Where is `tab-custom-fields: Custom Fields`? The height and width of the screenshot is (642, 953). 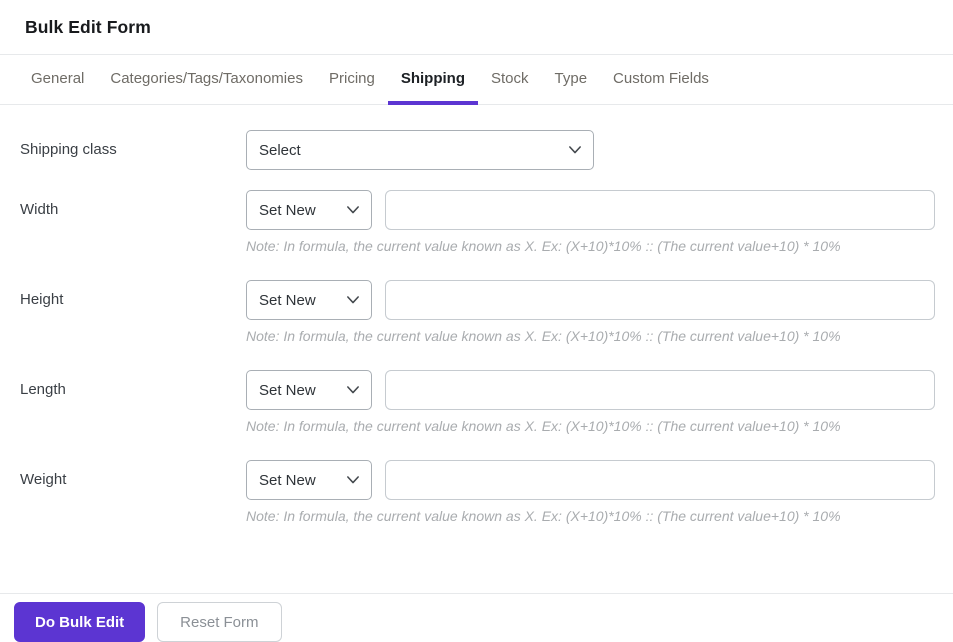 tab-custom-fields: Custom Fields is located at coordinates (661, 80).